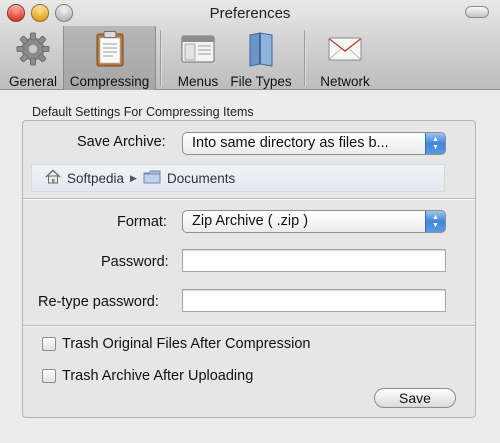 The width and height of the screenshot is (500, 443). I want to click on trash-original-option: Trash Original Files After Compression, so click(176, 344).